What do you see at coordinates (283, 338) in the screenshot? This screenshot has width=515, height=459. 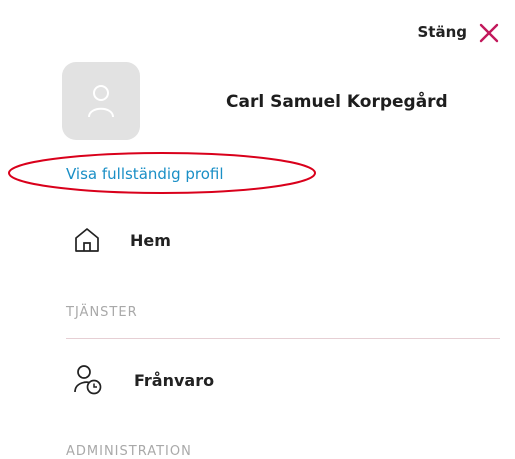 I see `section-divider` at bounding box center [283, 338].